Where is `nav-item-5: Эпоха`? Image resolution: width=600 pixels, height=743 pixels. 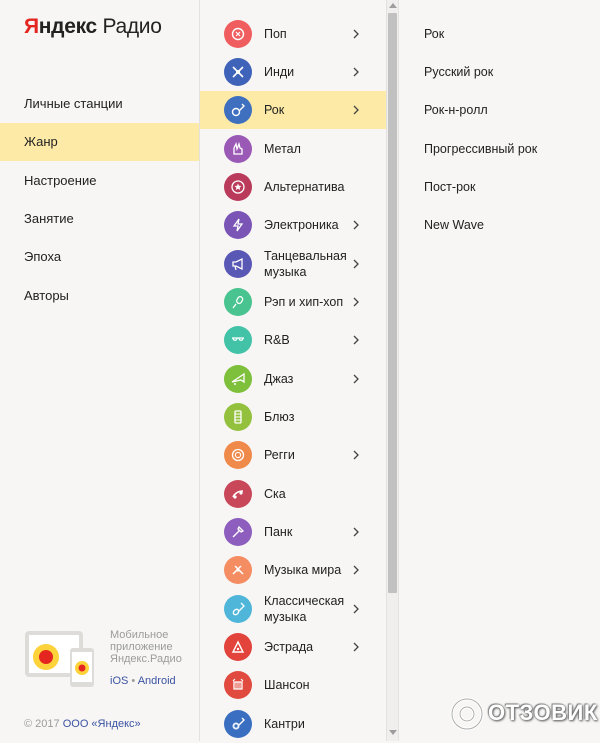 nav-item-5: Эпоха is located at coordinates (99, 257).